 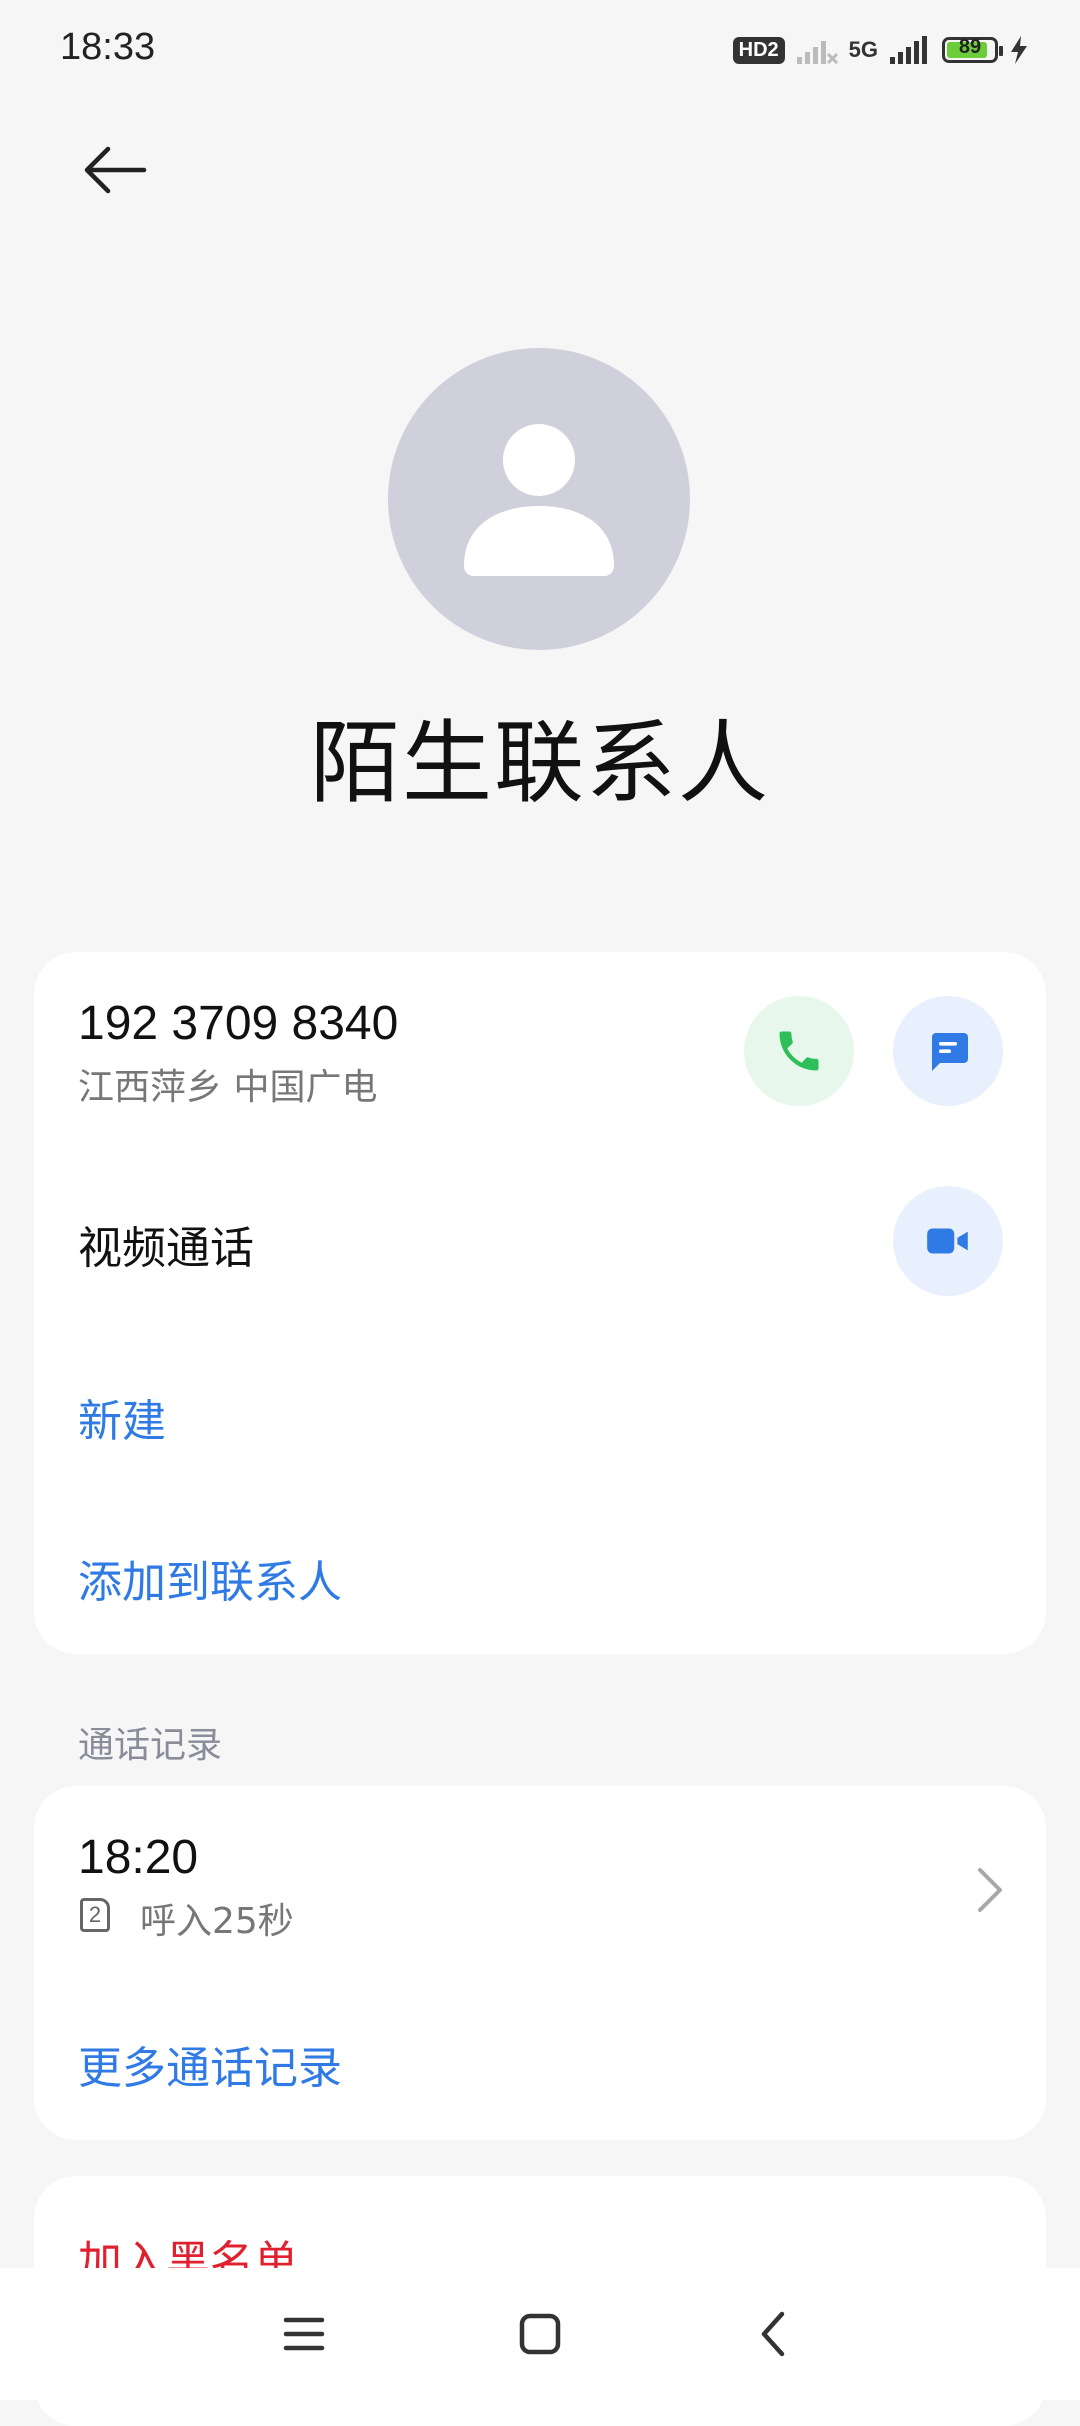 I want to click on phone-location: 江西萍乡 中国广电, so click(x=228, y=1087).